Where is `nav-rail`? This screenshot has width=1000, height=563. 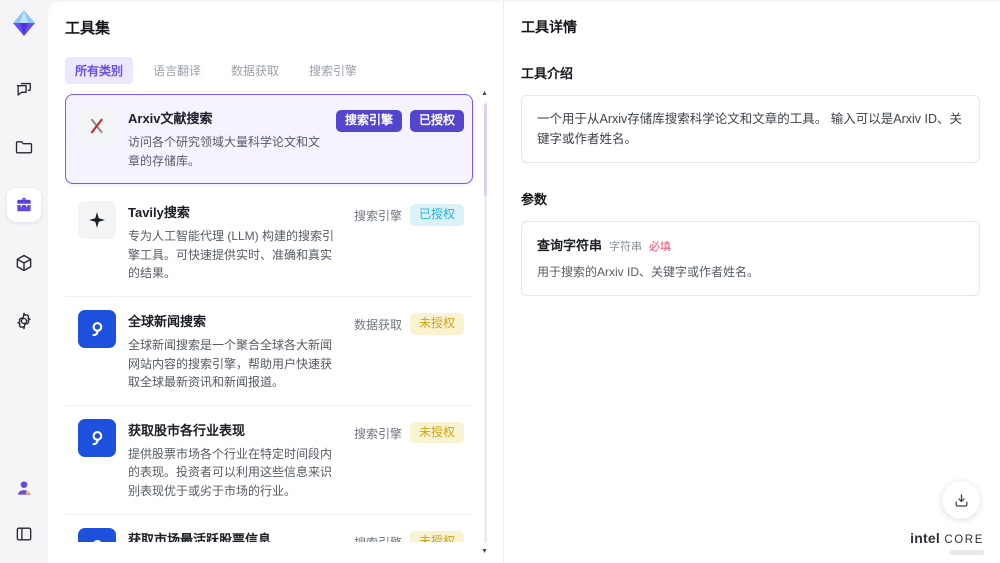
nav-rail is located at coordinates (24, 281).